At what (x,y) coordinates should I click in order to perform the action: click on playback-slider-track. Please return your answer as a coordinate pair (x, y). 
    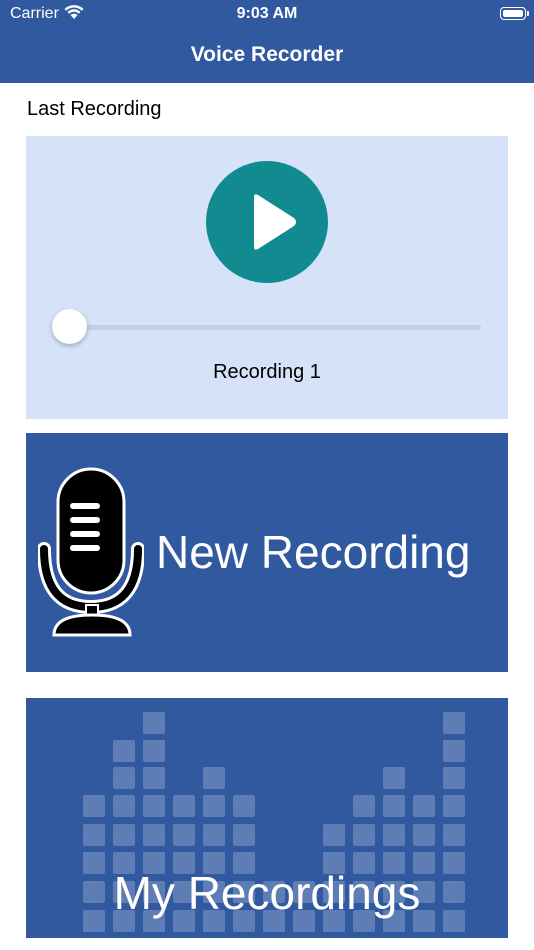
    Looking at the image, I should click on (275, 327).